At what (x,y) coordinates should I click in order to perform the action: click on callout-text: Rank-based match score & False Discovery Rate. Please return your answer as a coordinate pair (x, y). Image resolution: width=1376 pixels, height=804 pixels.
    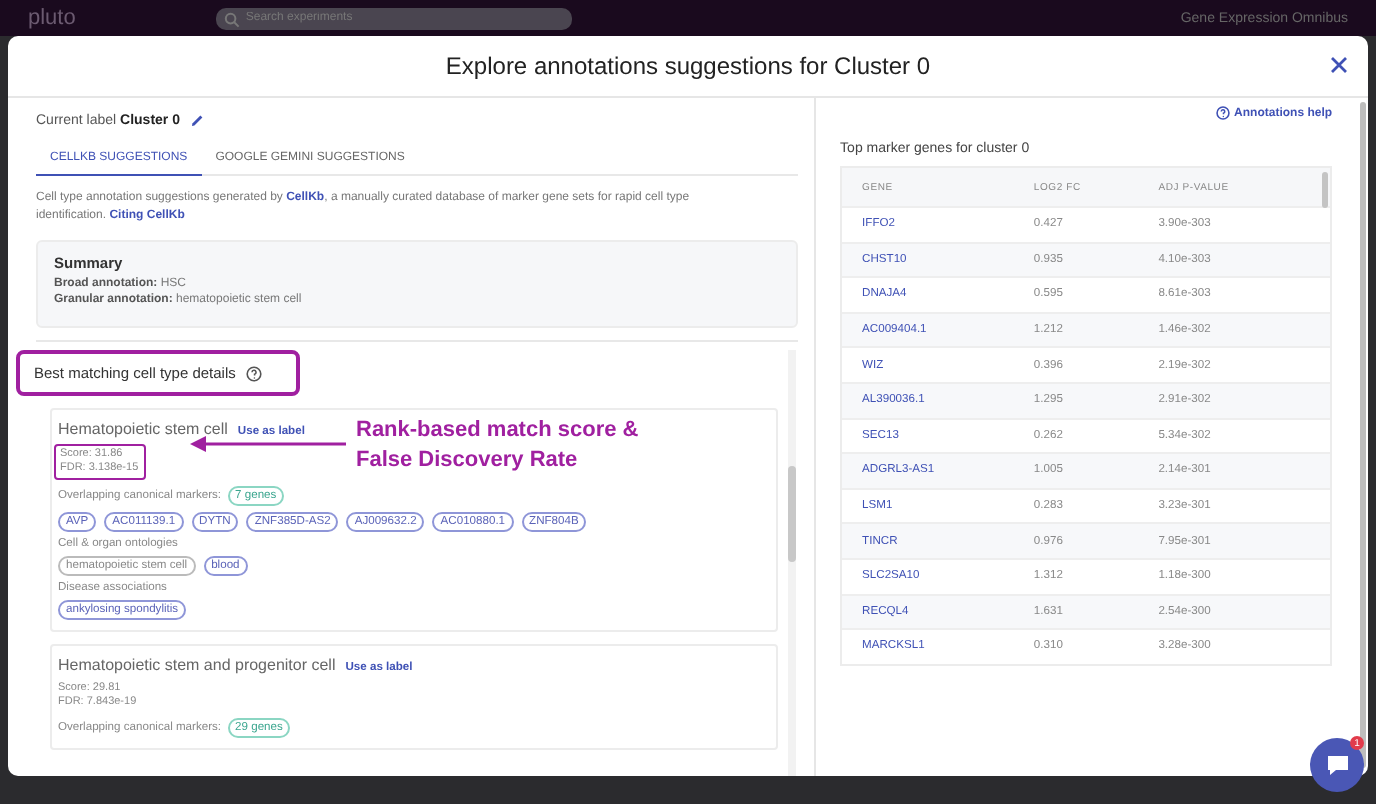
    Looking at the image, I should click on (497, 446).